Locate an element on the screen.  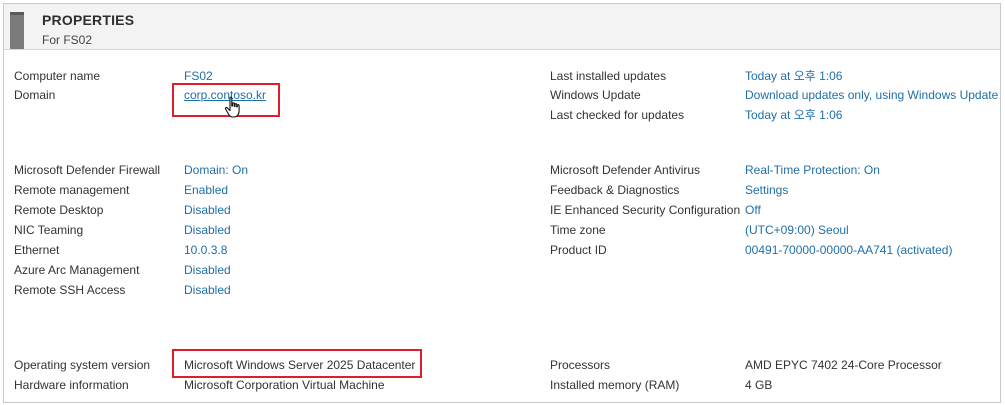
properties-subtitle: For FS02 is located at coordinates (67, 40).